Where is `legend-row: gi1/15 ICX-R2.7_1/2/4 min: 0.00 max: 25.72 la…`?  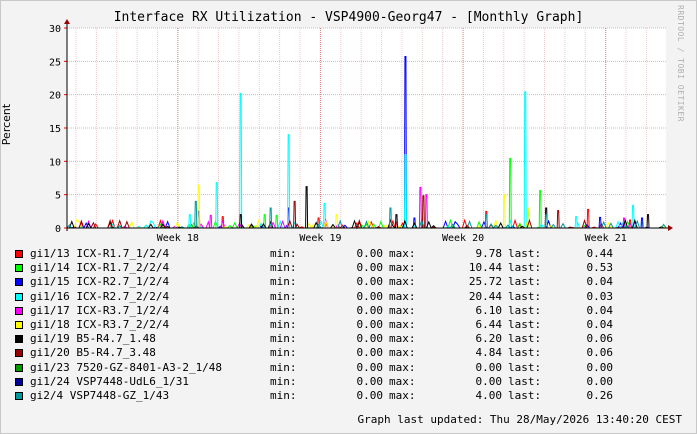 legend-row: gi1/15 ICX-R2.7_1/2/4 min: 0.00 max: 25.72 la… is located at coordinates (345, 282).